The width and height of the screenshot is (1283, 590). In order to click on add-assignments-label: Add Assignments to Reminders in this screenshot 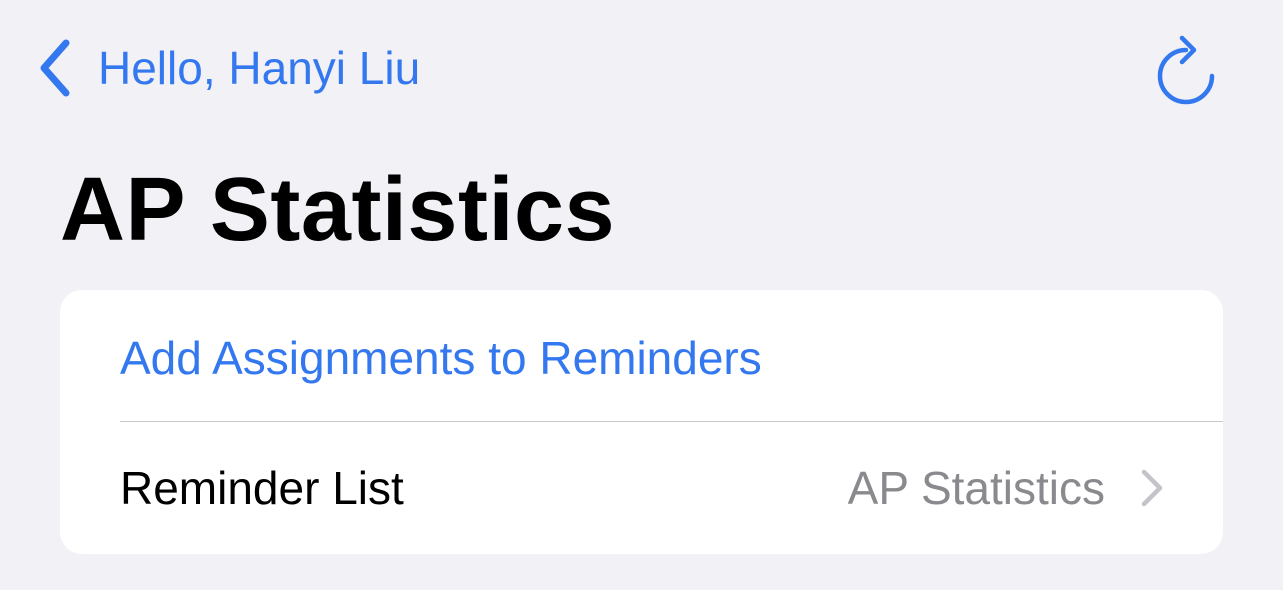, I will do `click(441, 358)`.